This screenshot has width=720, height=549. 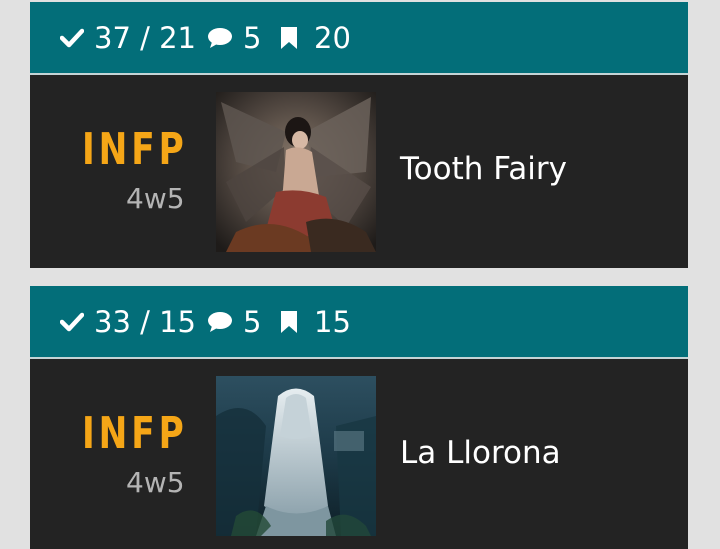 I want to click on bookmarks-stat: 15, so click(x=315, y=321).